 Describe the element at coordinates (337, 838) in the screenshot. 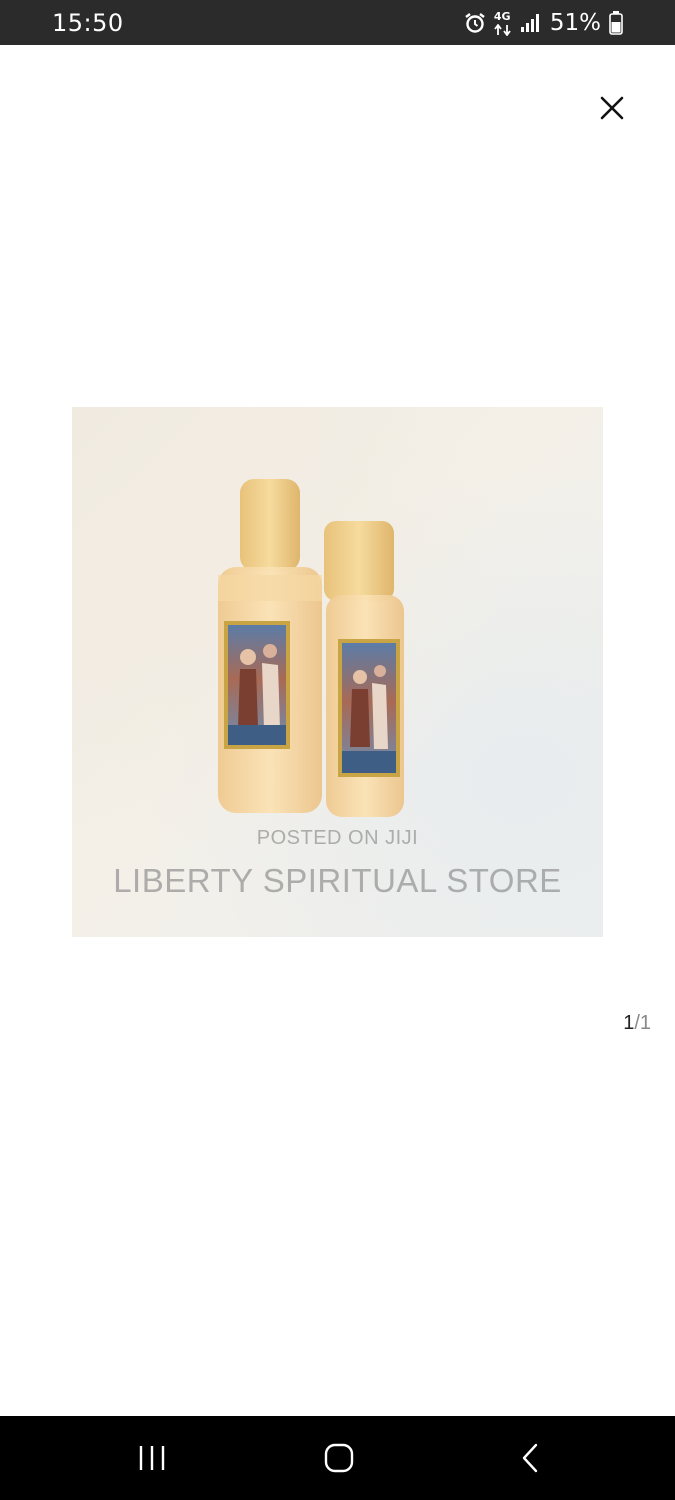

I see `watermark-posted-on: POSTED ON JIJI` at that location.